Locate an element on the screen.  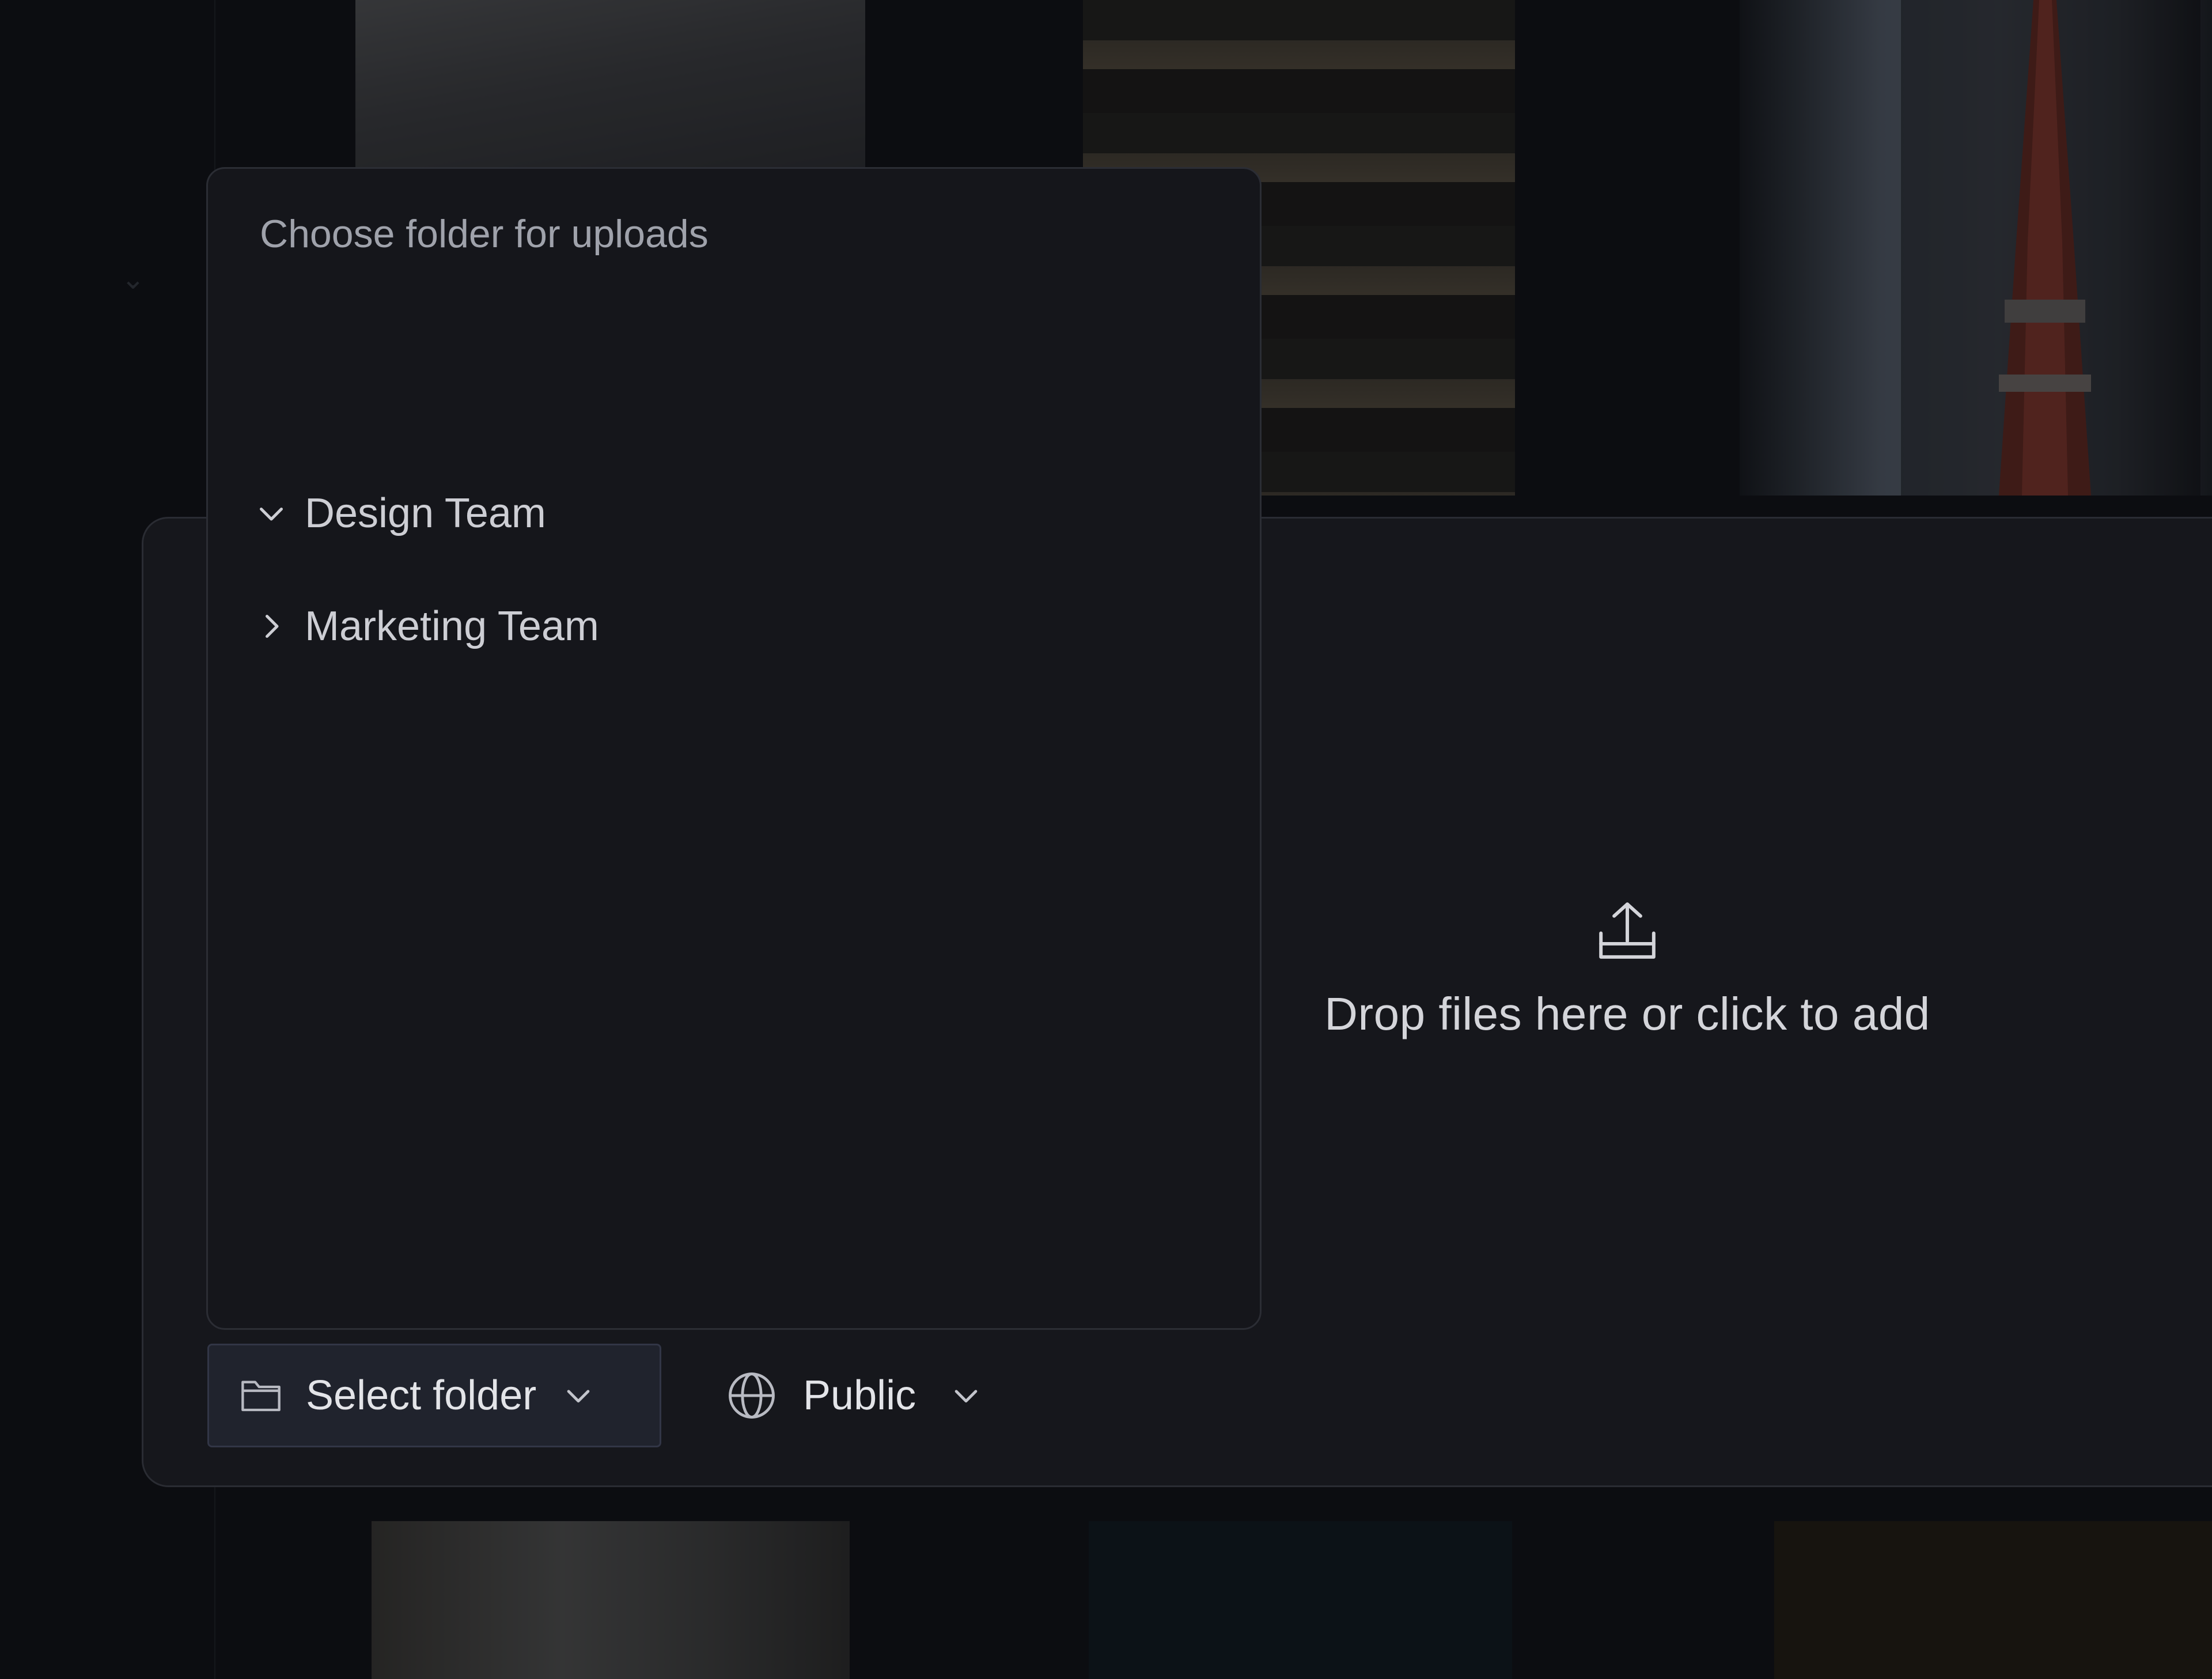
chevron-right-icon is located at coordinates (271, 626).